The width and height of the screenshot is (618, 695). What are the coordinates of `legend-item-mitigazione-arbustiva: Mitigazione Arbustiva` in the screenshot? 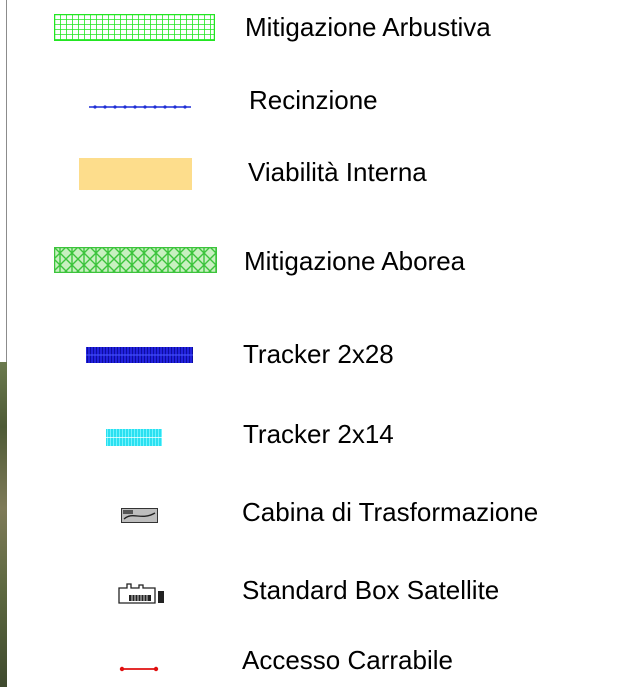 It's located at (309, 30).